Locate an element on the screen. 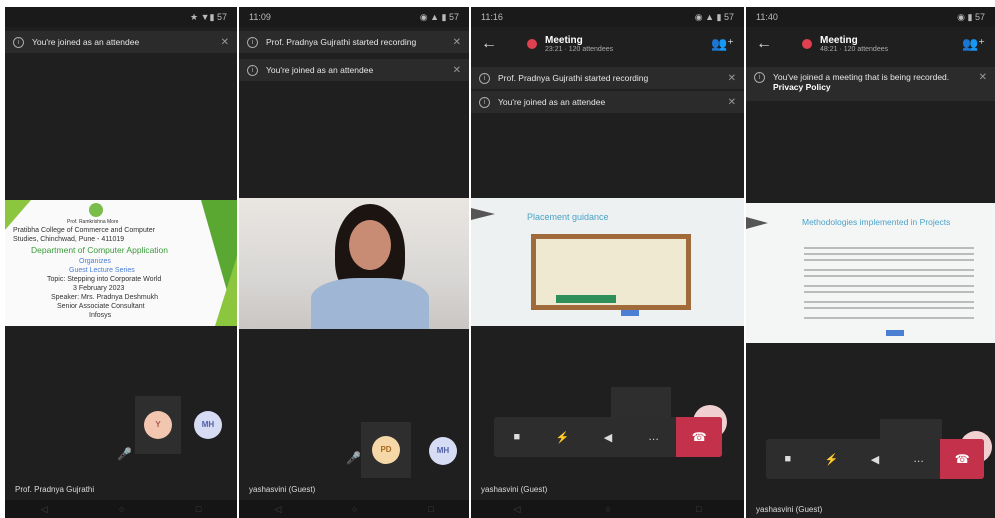  slide-title: Placement guidance is located at coordinates (568, 217).